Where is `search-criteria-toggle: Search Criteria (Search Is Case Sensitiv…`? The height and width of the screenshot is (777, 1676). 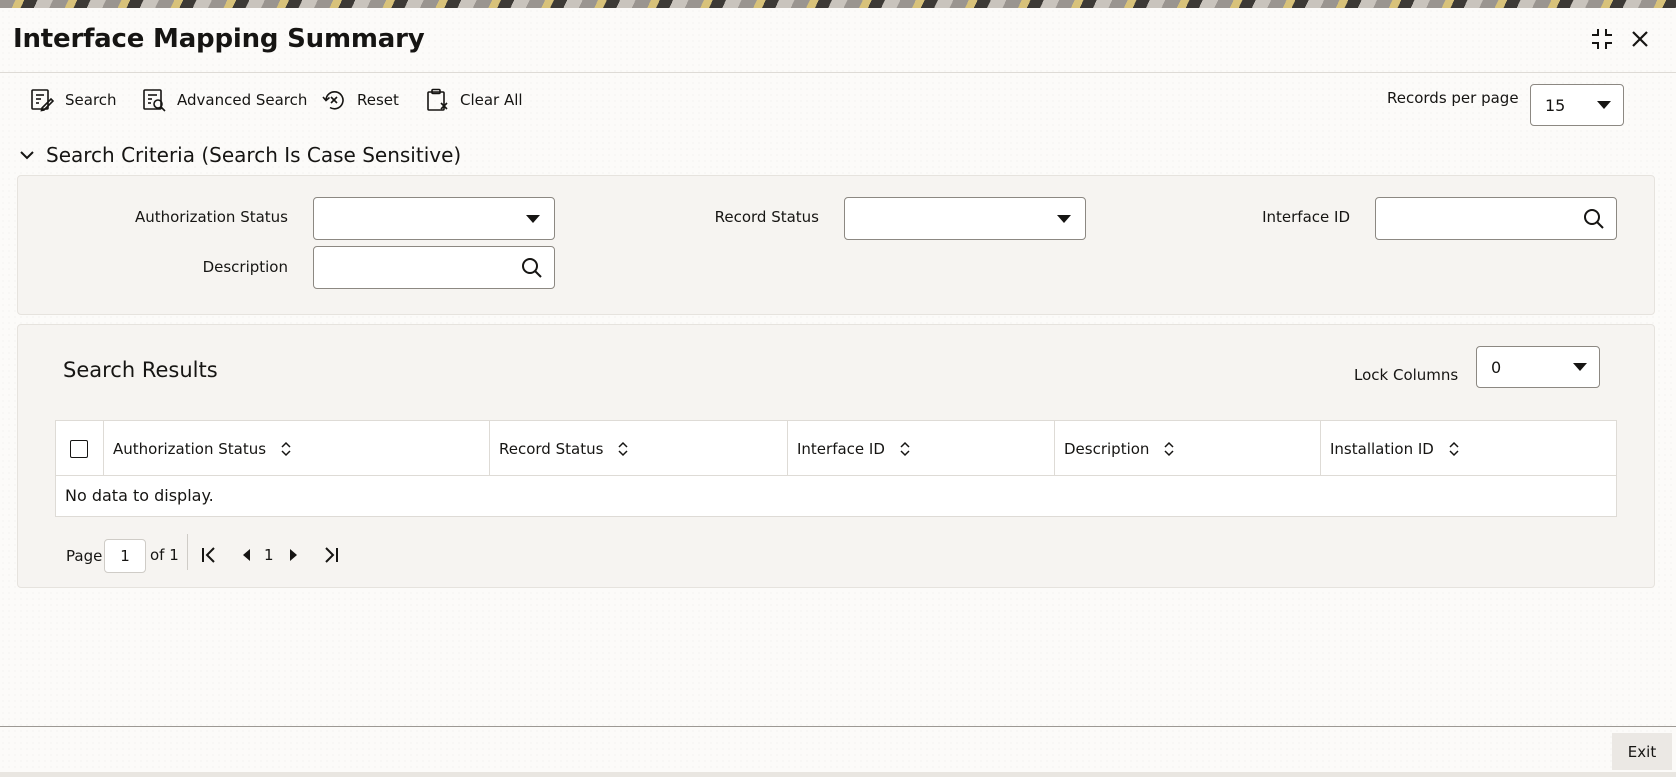
search-criteria-toggle: Search Criteria (Search Is Case Sensitiv… is located at coordinates (239, 155).